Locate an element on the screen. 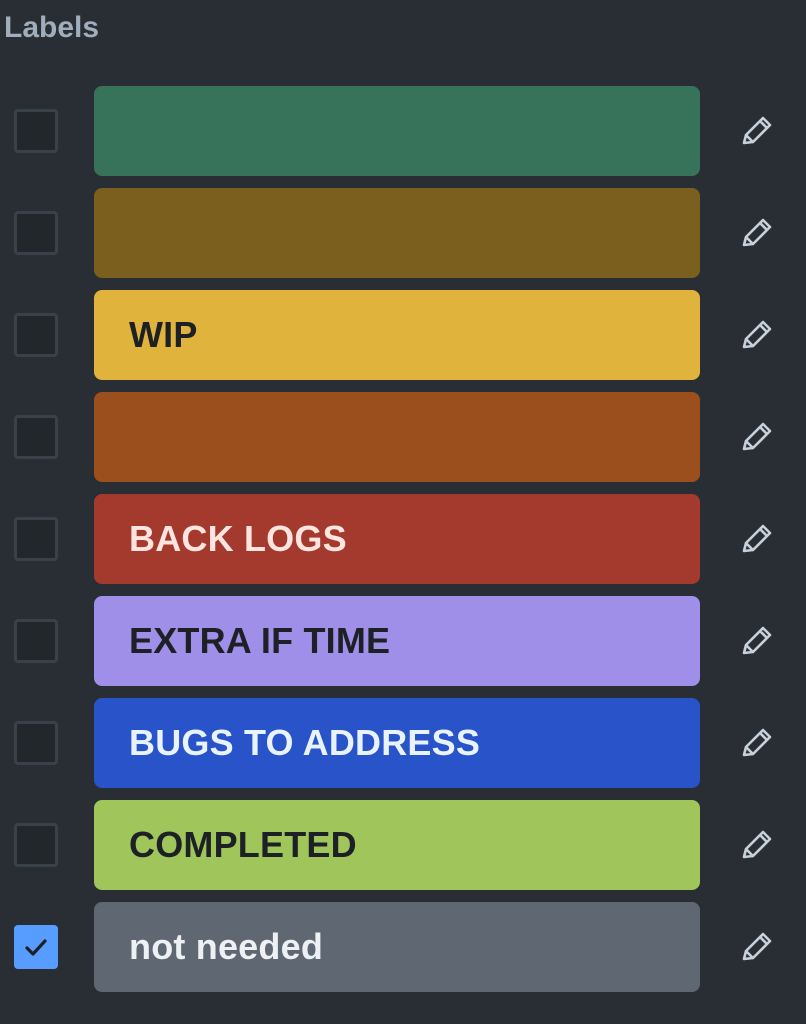 This screenshot has width=806, height=1024. label-row: BACK LOGS is located at coordinates (403, 539).